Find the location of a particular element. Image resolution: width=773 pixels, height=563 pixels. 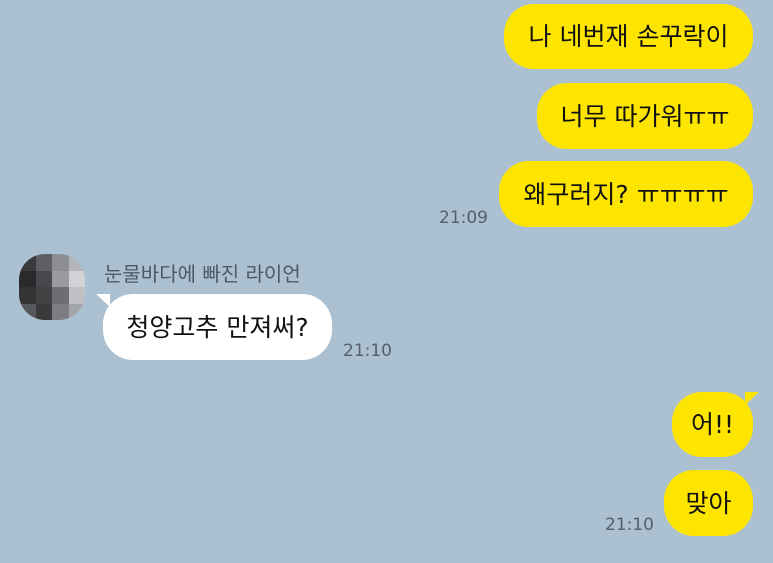

message-text: 왜구러지? ㅠㅠㅠㅠ is located at coordinates (626, 194).